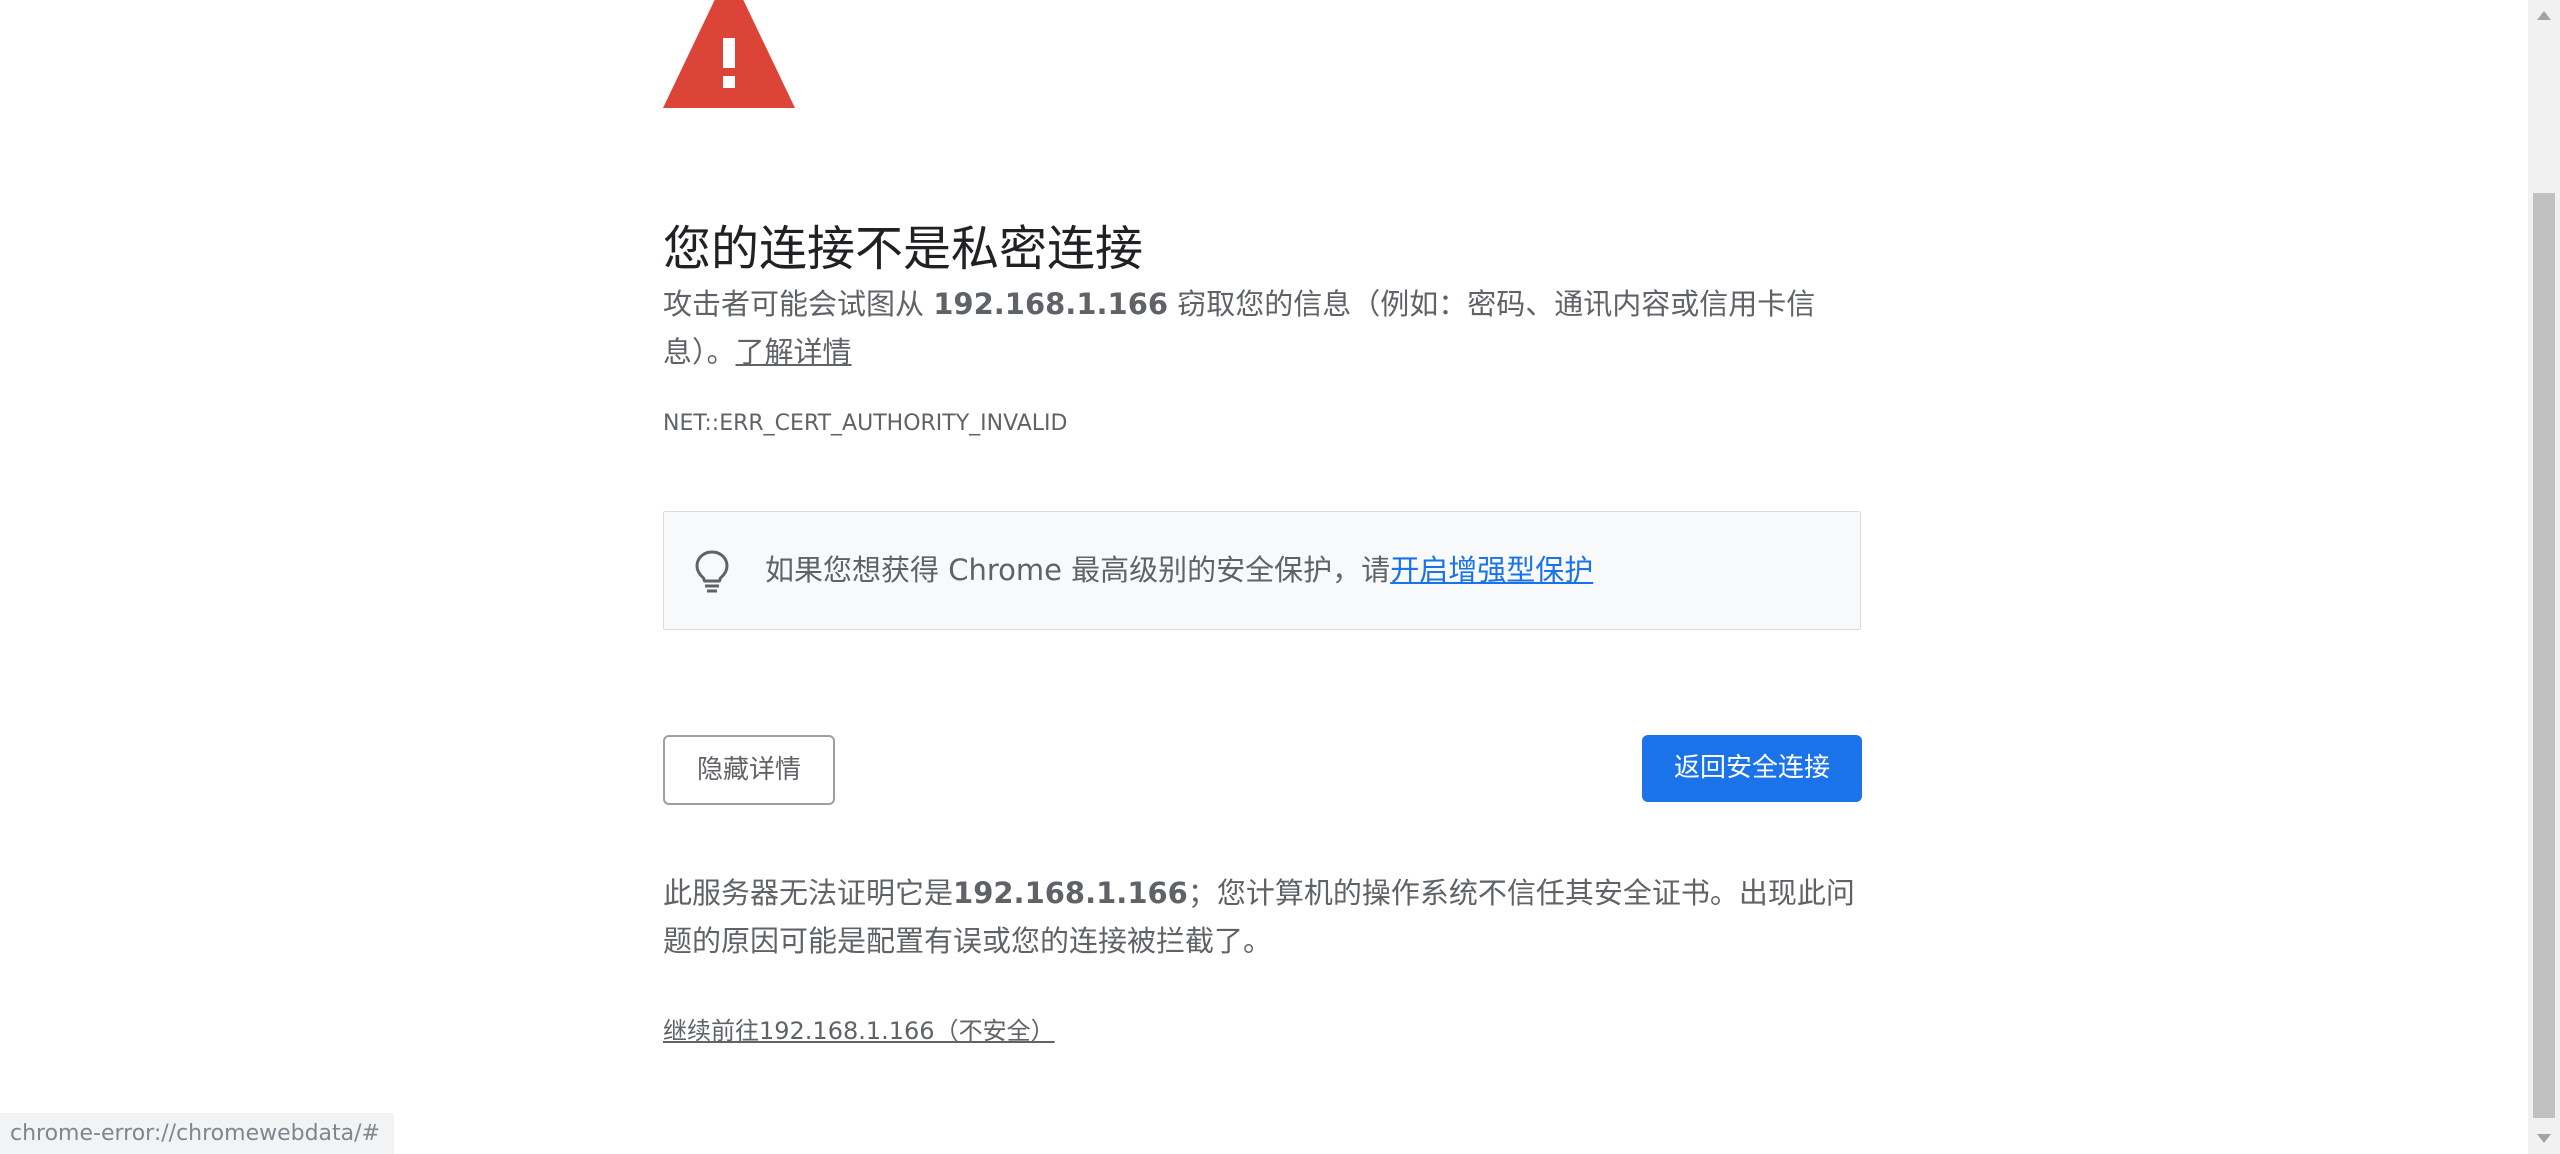 This screenshot has width=2560, height=1154. I want to click on explanation-prefix: 攻击者可能会试图从, so click(798, 304).